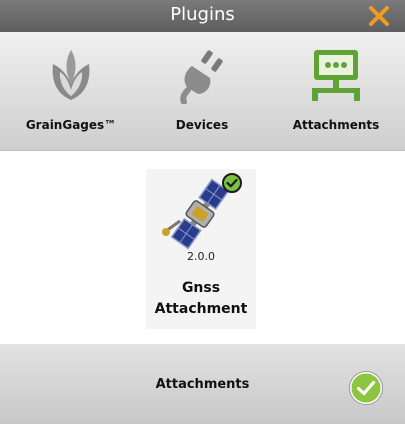 The height and width of the screenshot is (424, 405). Describe the element at coordinates (202, 125) in the screenshot. I see `tab-label: Devices` at that location.